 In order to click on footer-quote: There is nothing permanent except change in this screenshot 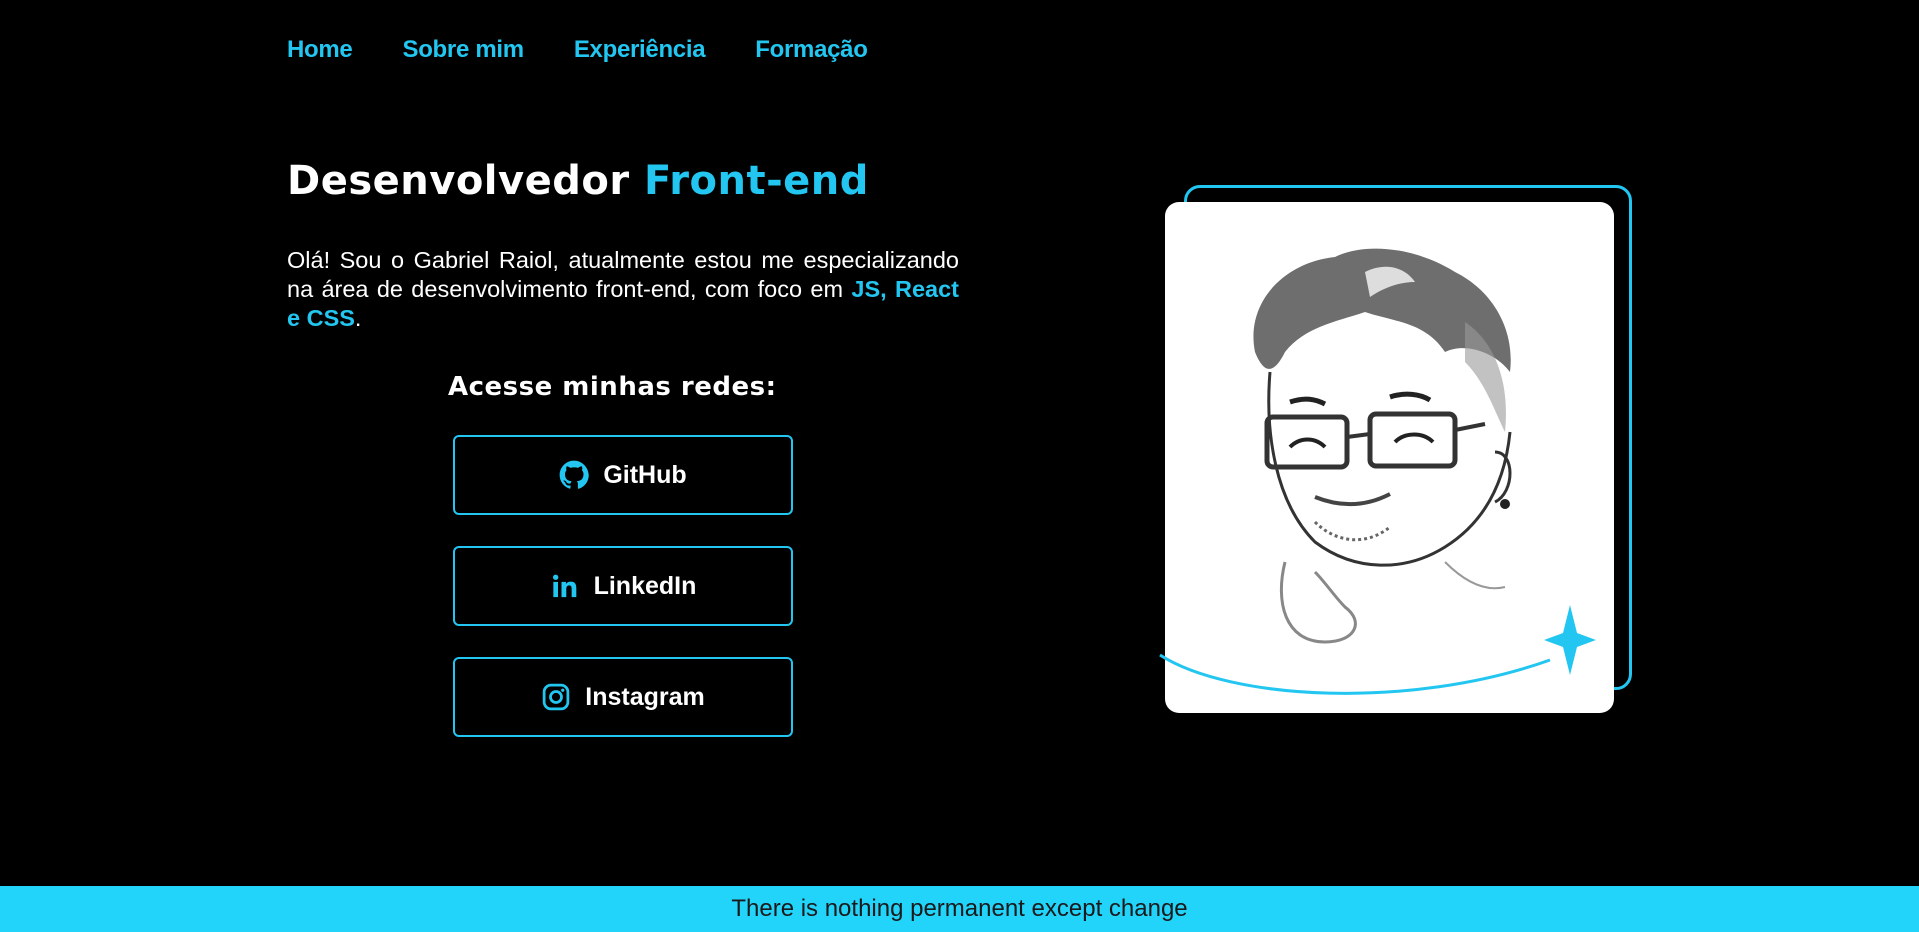, I will do `click(959, 908)`.